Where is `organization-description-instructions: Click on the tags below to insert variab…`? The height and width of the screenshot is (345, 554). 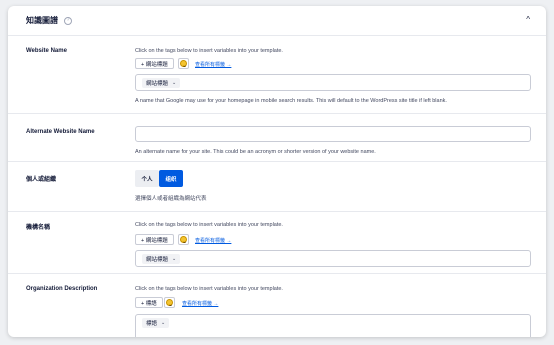 organization-description-instructions: Click on the tags below to insert variab… is located at coordinates (209, 289).